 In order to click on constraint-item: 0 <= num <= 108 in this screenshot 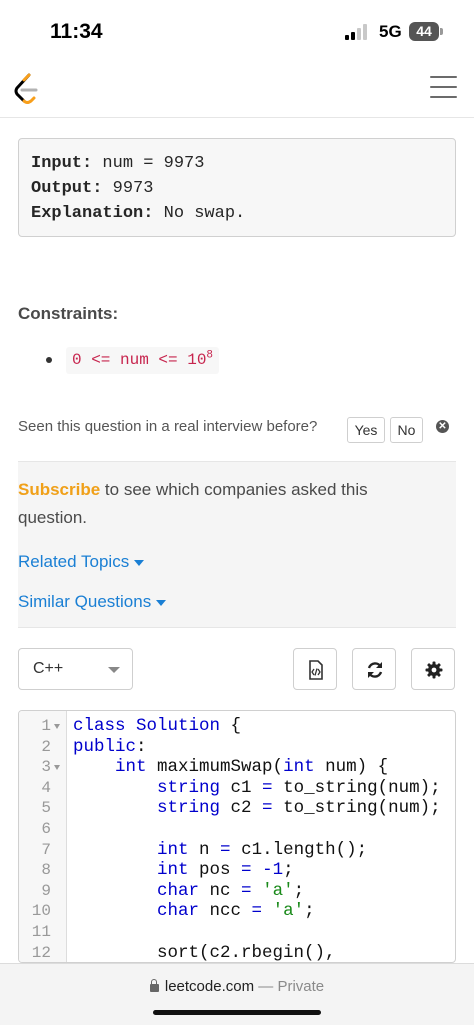, I will do `click(143, 360)`.